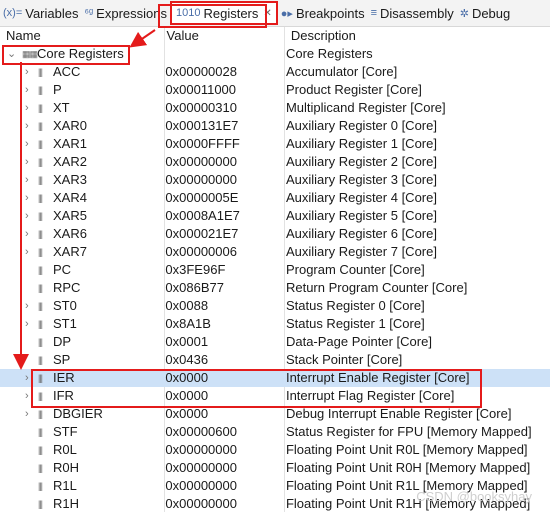 The width and height of the screenshot is (550, 513). Describe the element at coordinates (224, 342) in the screenshot. I see `register-value: 0x0001` at that location.